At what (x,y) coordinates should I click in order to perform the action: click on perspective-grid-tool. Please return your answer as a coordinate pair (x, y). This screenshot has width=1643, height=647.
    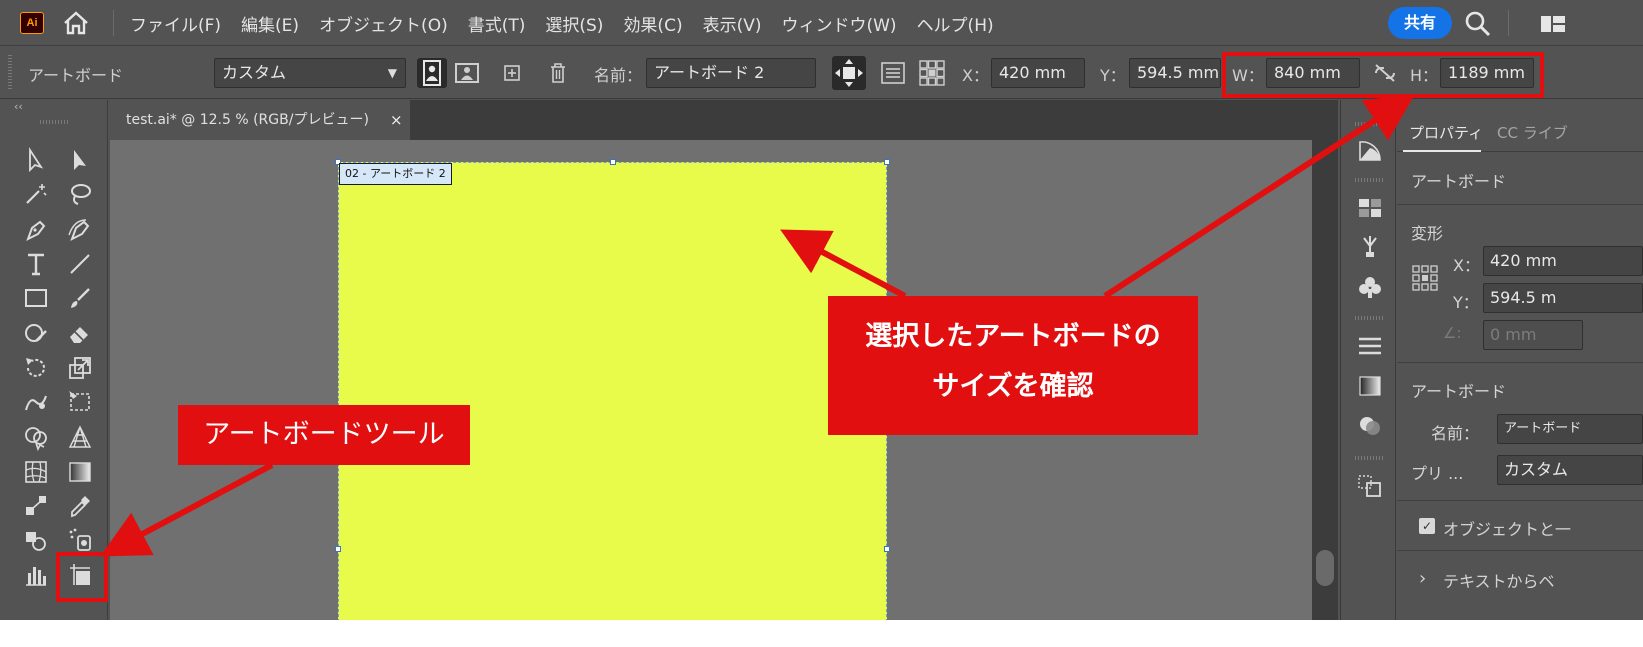
    Looking at the image, I should click on (80, 437).